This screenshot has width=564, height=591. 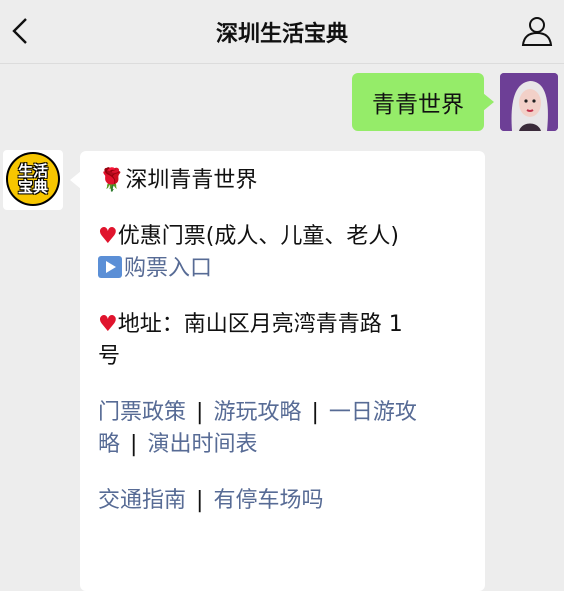 I want to click on transport-guide-link: 交通指南, so click(x=142, y=500).